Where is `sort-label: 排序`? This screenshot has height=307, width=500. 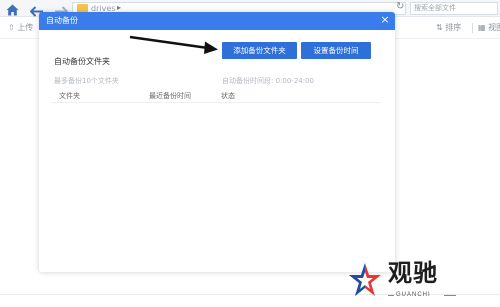
sort-label: 排序 is located at coordinates (453, 27).